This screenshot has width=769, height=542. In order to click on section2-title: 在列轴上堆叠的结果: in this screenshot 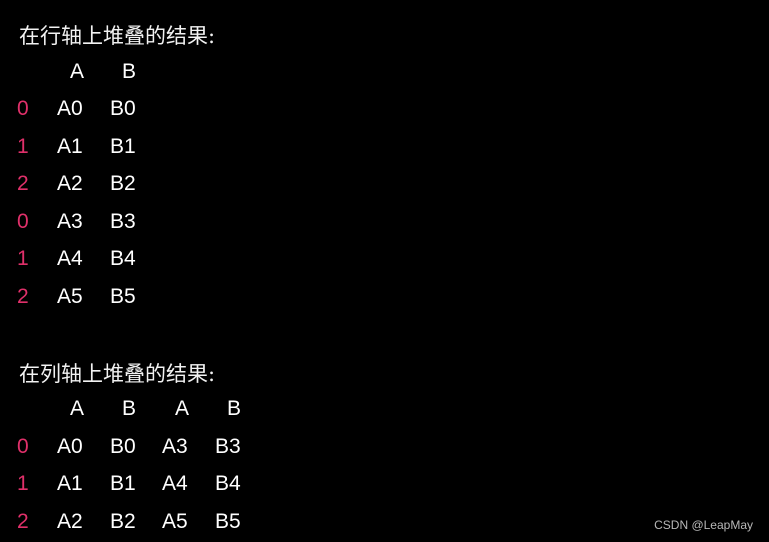, I will do `click(117, 374)`.